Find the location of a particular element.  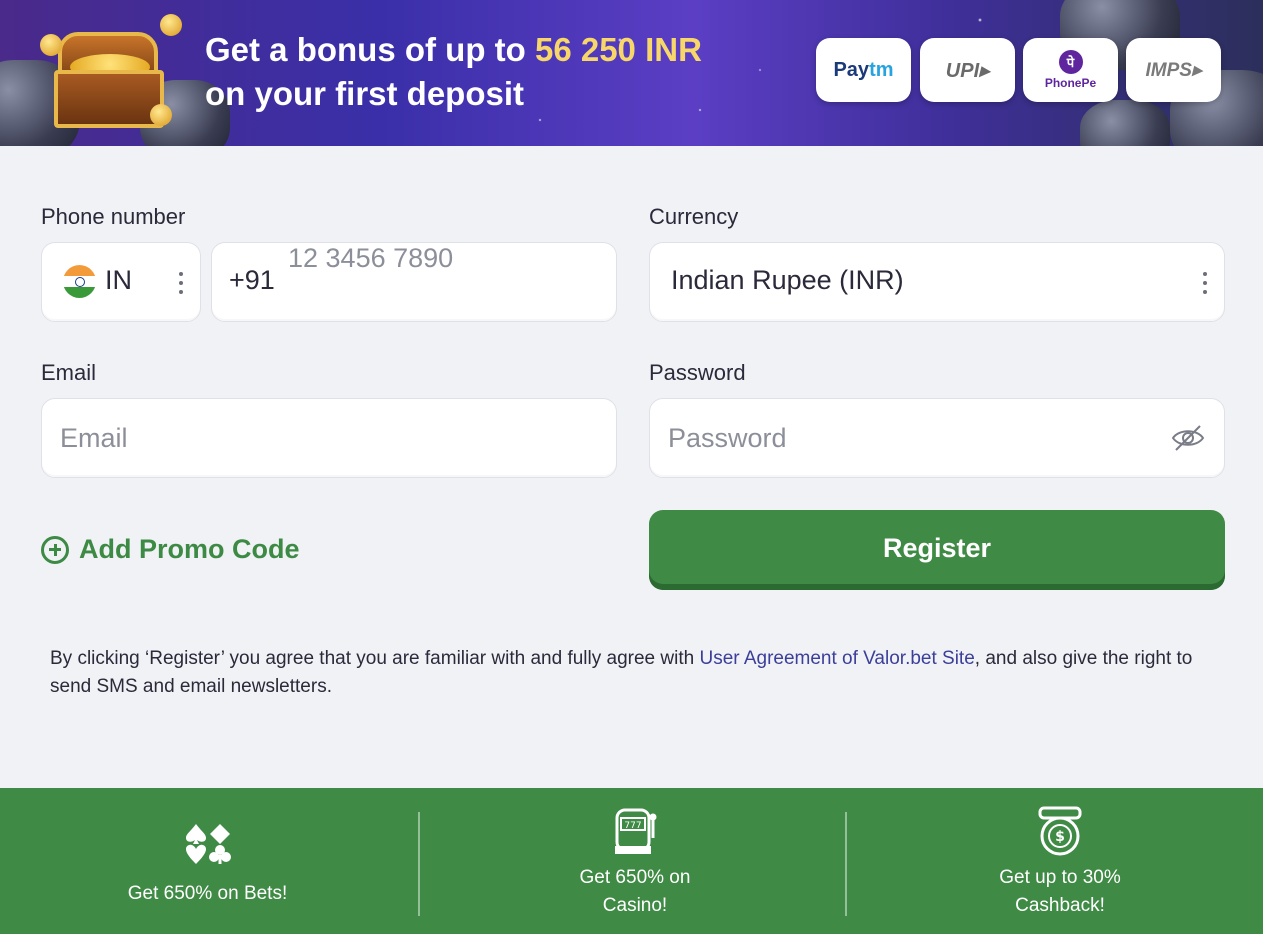

dial-code: +91 is located at coordinates (252, 280).